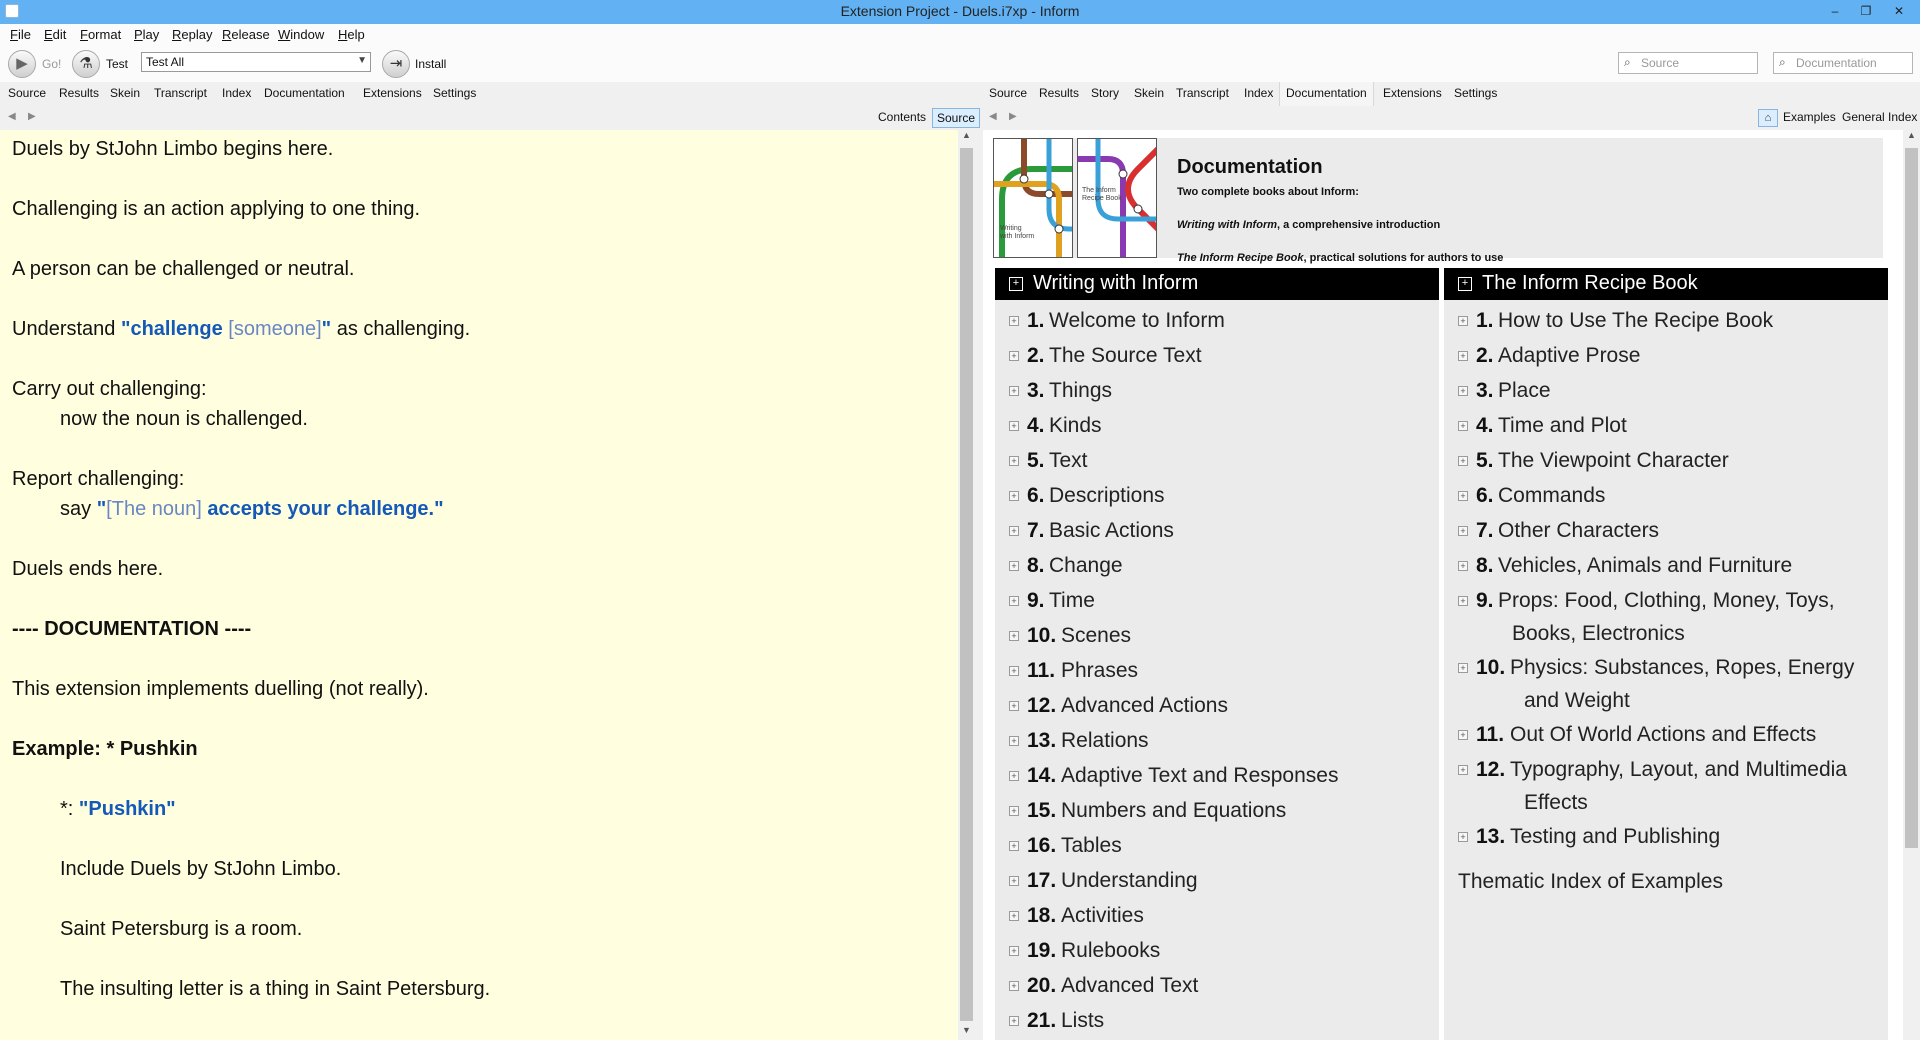 The width and height of the screenshot is (1920, 1040). Describe the element at coordinates (392, 93) in the screenshot. I see `left-tab-extensions: Extensions` at that location.